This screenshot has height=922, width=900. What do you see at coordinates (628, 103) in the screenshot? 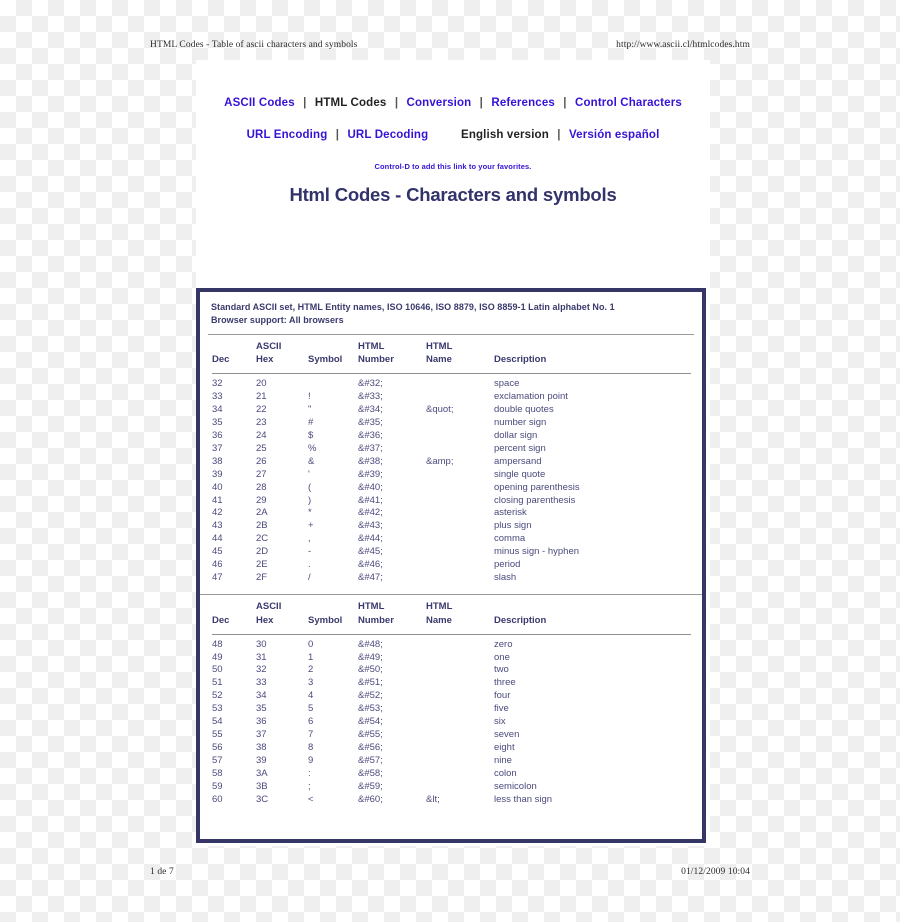
I see `nav-link-control-characters: Control Characters` at bounding box center [628, 103].